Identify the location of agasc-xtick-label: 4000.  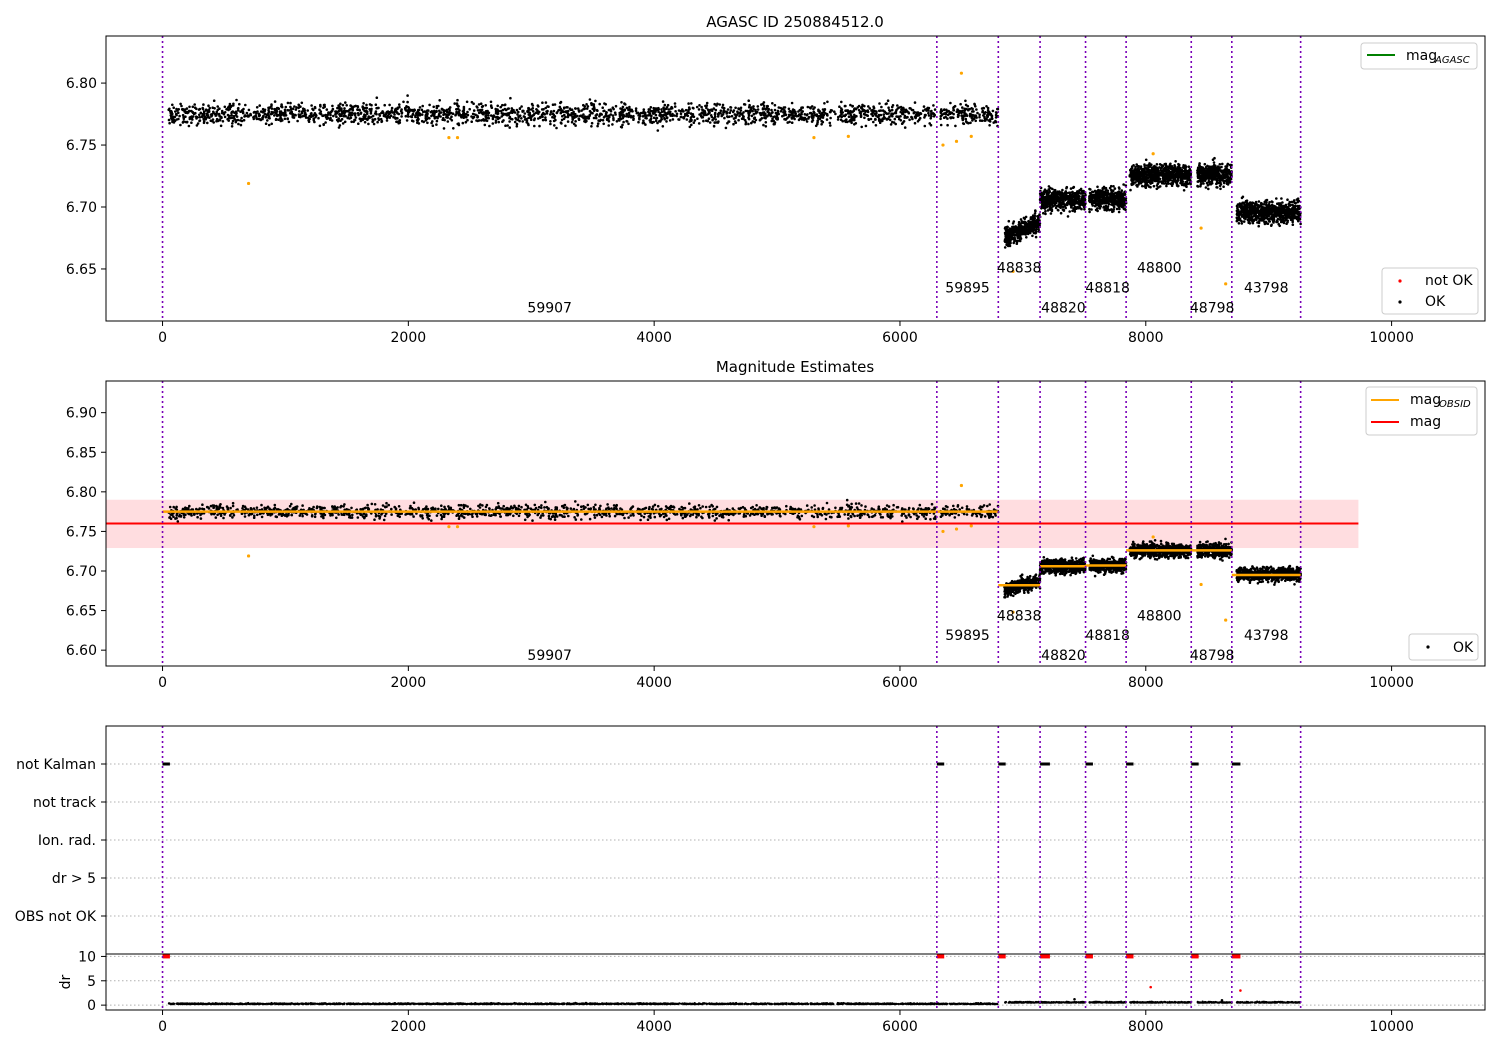
(654, 338).